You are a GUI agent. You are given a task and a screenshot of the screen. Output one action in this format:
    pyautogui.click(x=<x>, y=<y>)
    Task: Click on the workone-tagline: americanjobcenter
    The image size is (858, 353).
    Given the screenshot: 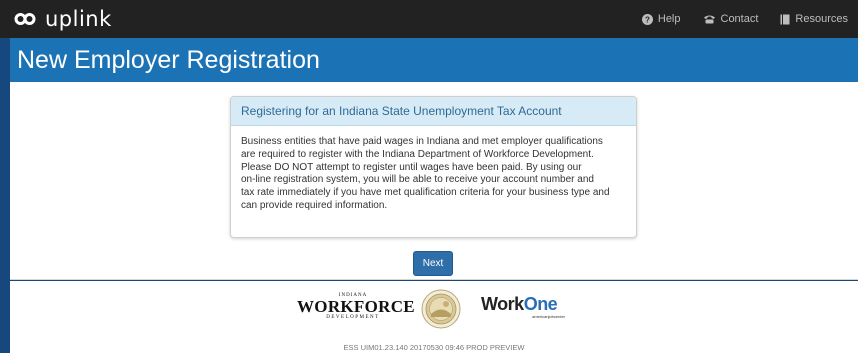 What is the action you would take?
    pyautogui.click(x=548, y=316)
    